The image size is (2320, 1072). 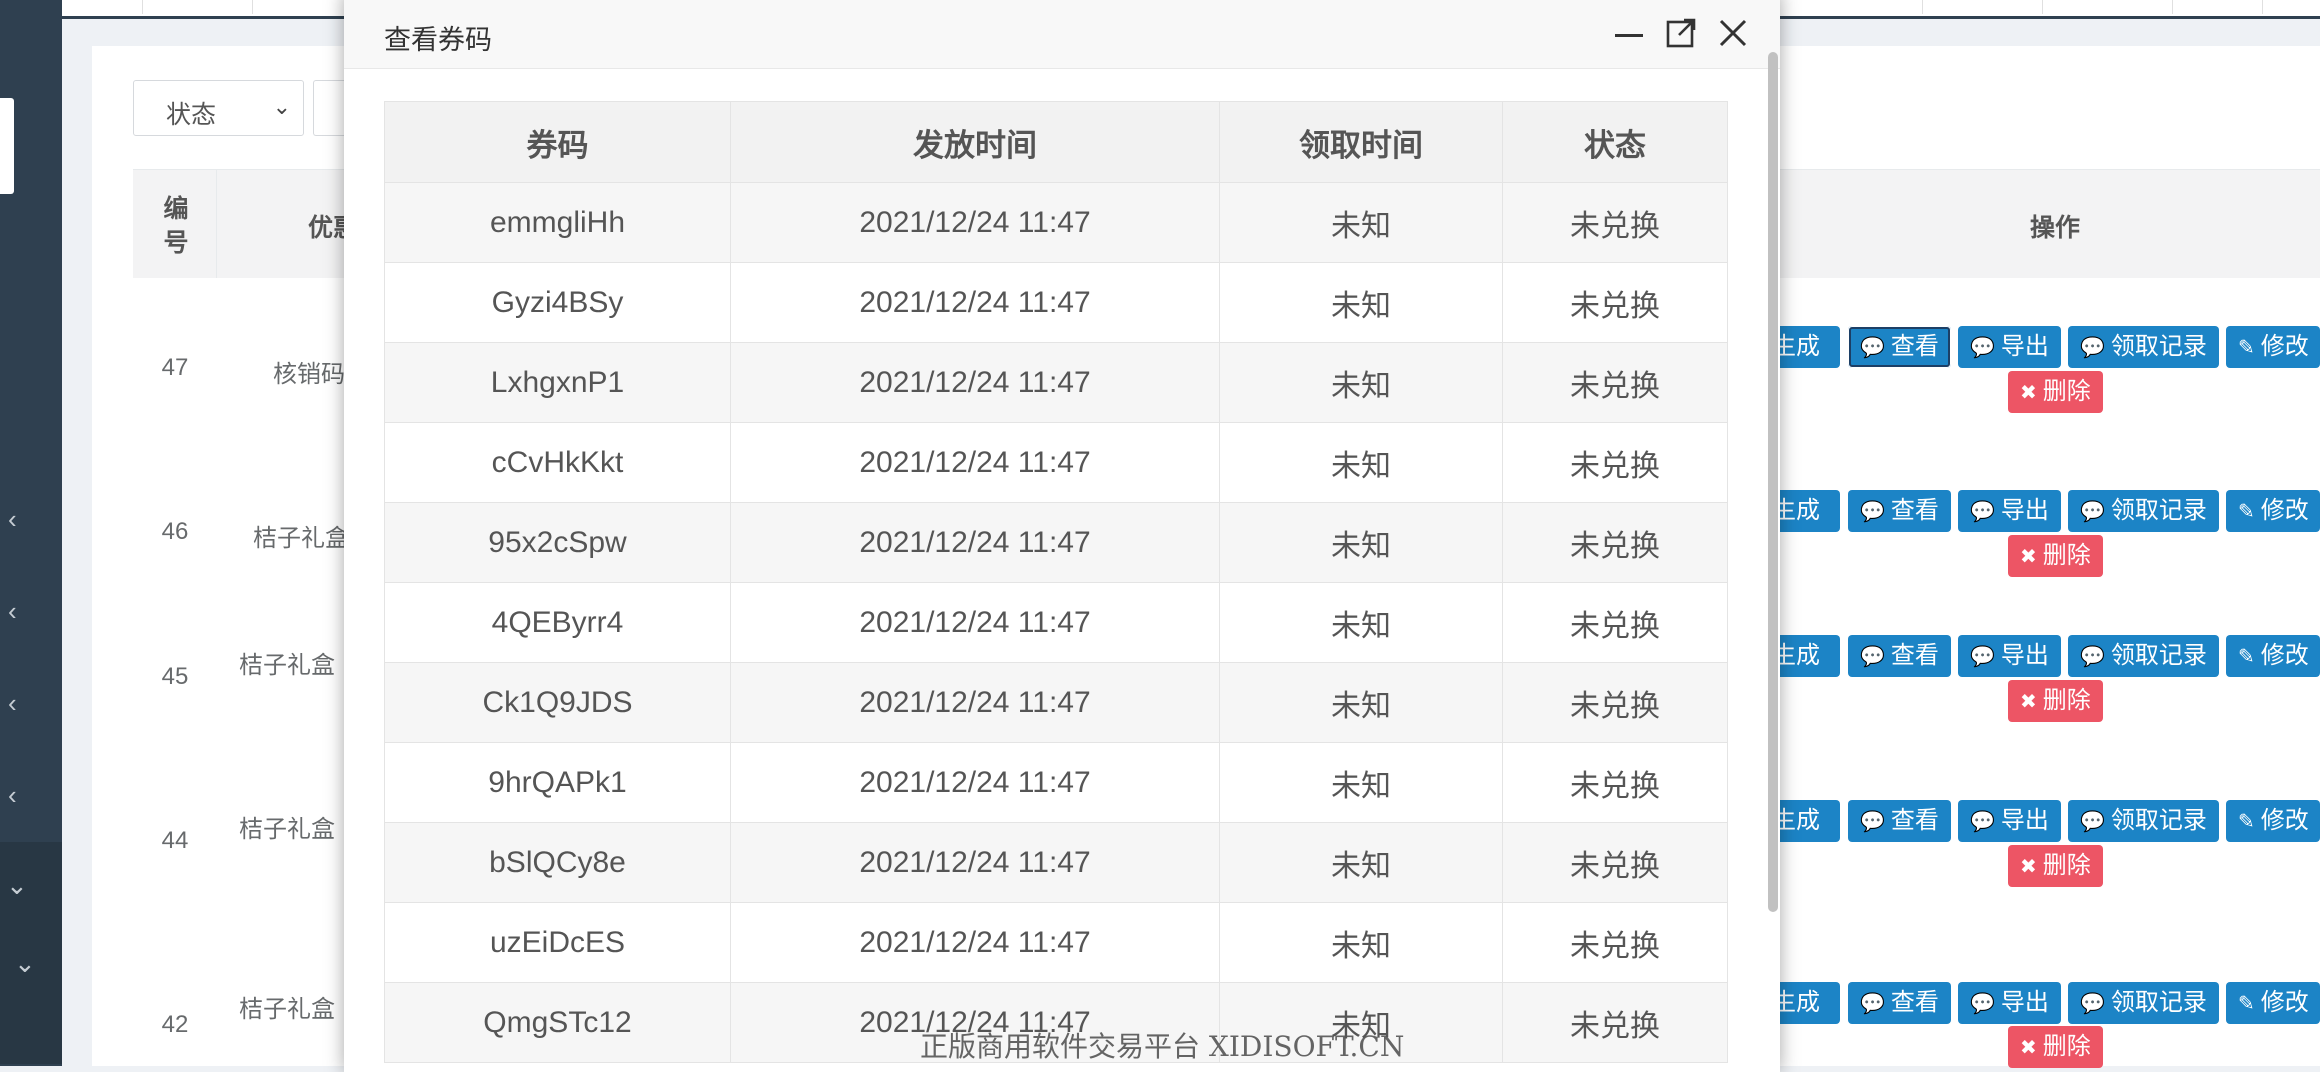 What do you see at coordinates (557, 142) in the screenshot?
I see `column-header-code: 券码` at bounding box center [557, 142].